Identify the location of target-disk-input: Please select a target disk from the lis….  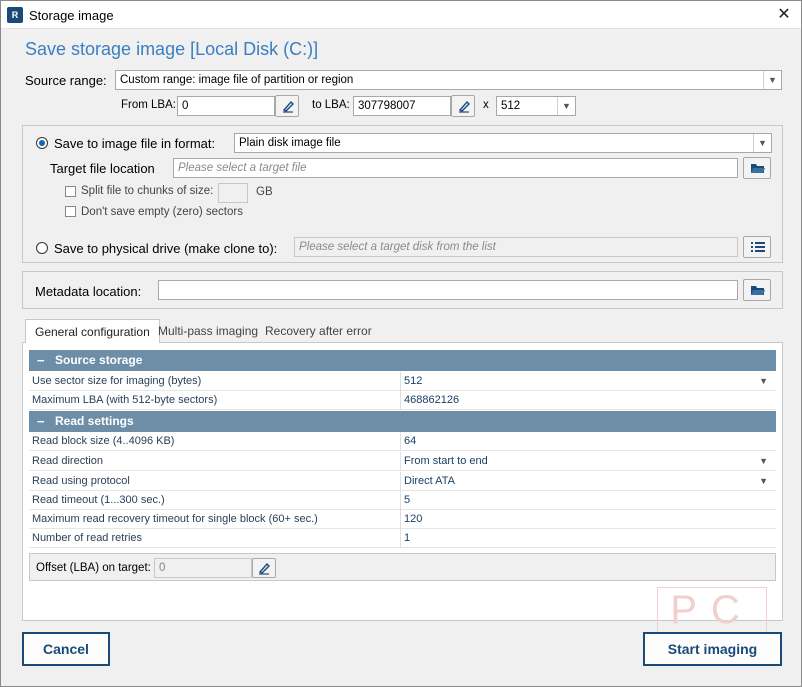
(516, 247).